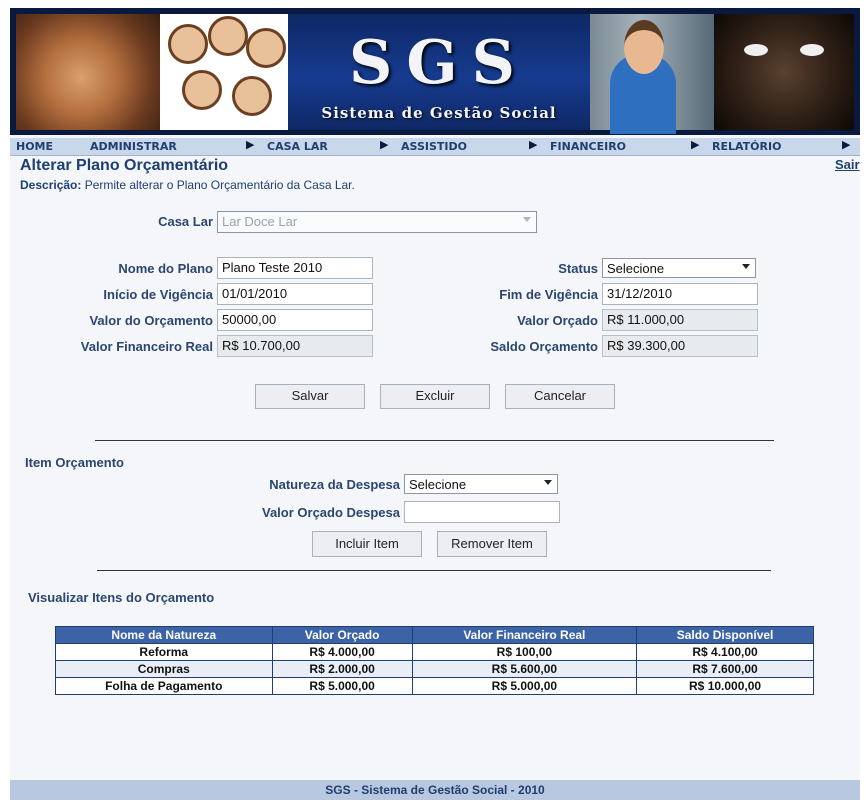 The width and height of the screenshot is (866, 803). I want to click on remove-item-button: Remover Item, so click(492, 544).